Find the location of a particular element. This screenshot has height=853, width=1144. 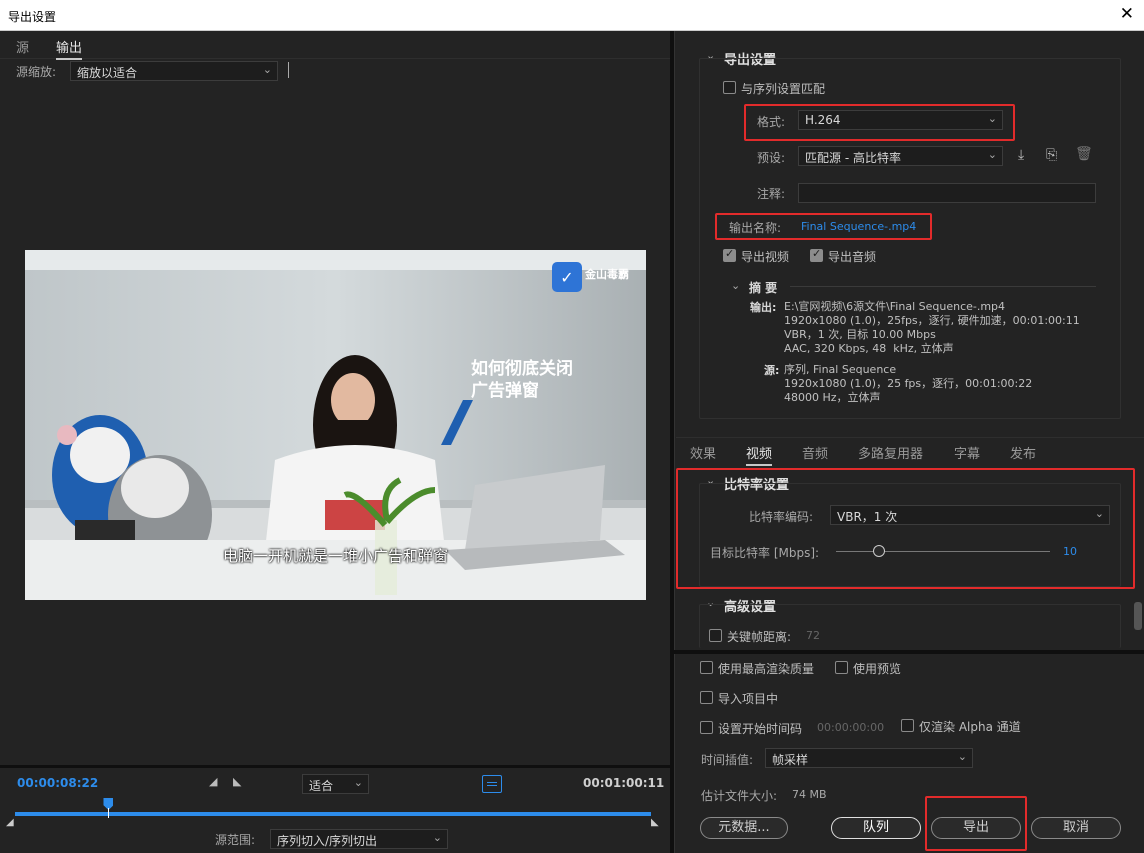

import-preset-icon: ⎘ is located at coordinates (1051, 155).